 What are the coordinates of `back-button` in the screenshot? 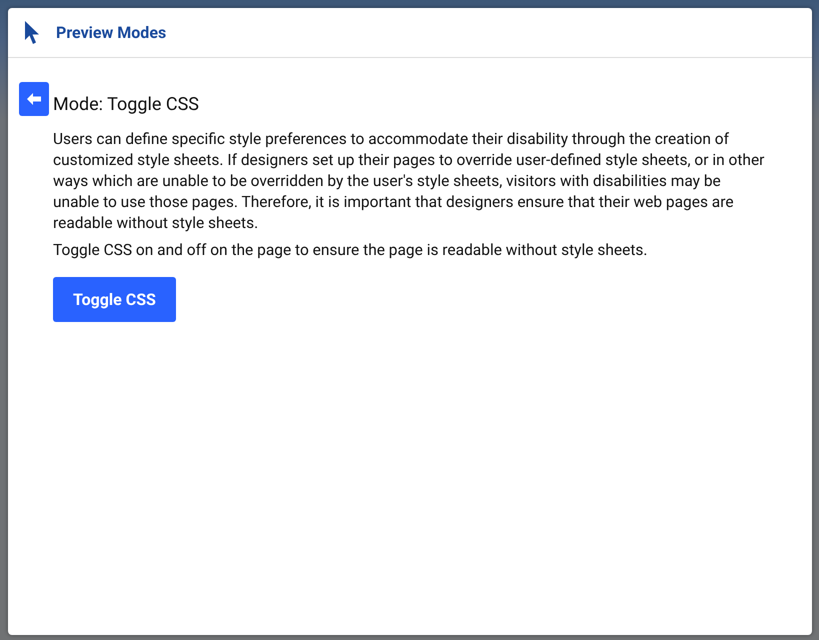 It's located at (34, 99).